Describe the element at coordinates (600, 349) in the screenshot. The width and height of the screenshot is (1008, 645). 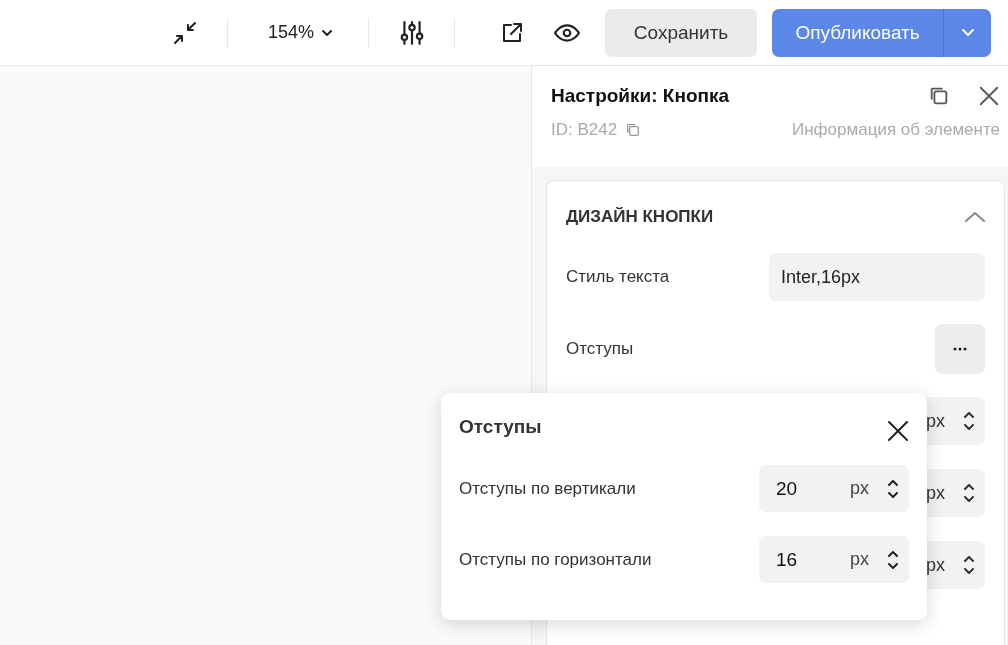
I see `field-label: Отступы` at that location.